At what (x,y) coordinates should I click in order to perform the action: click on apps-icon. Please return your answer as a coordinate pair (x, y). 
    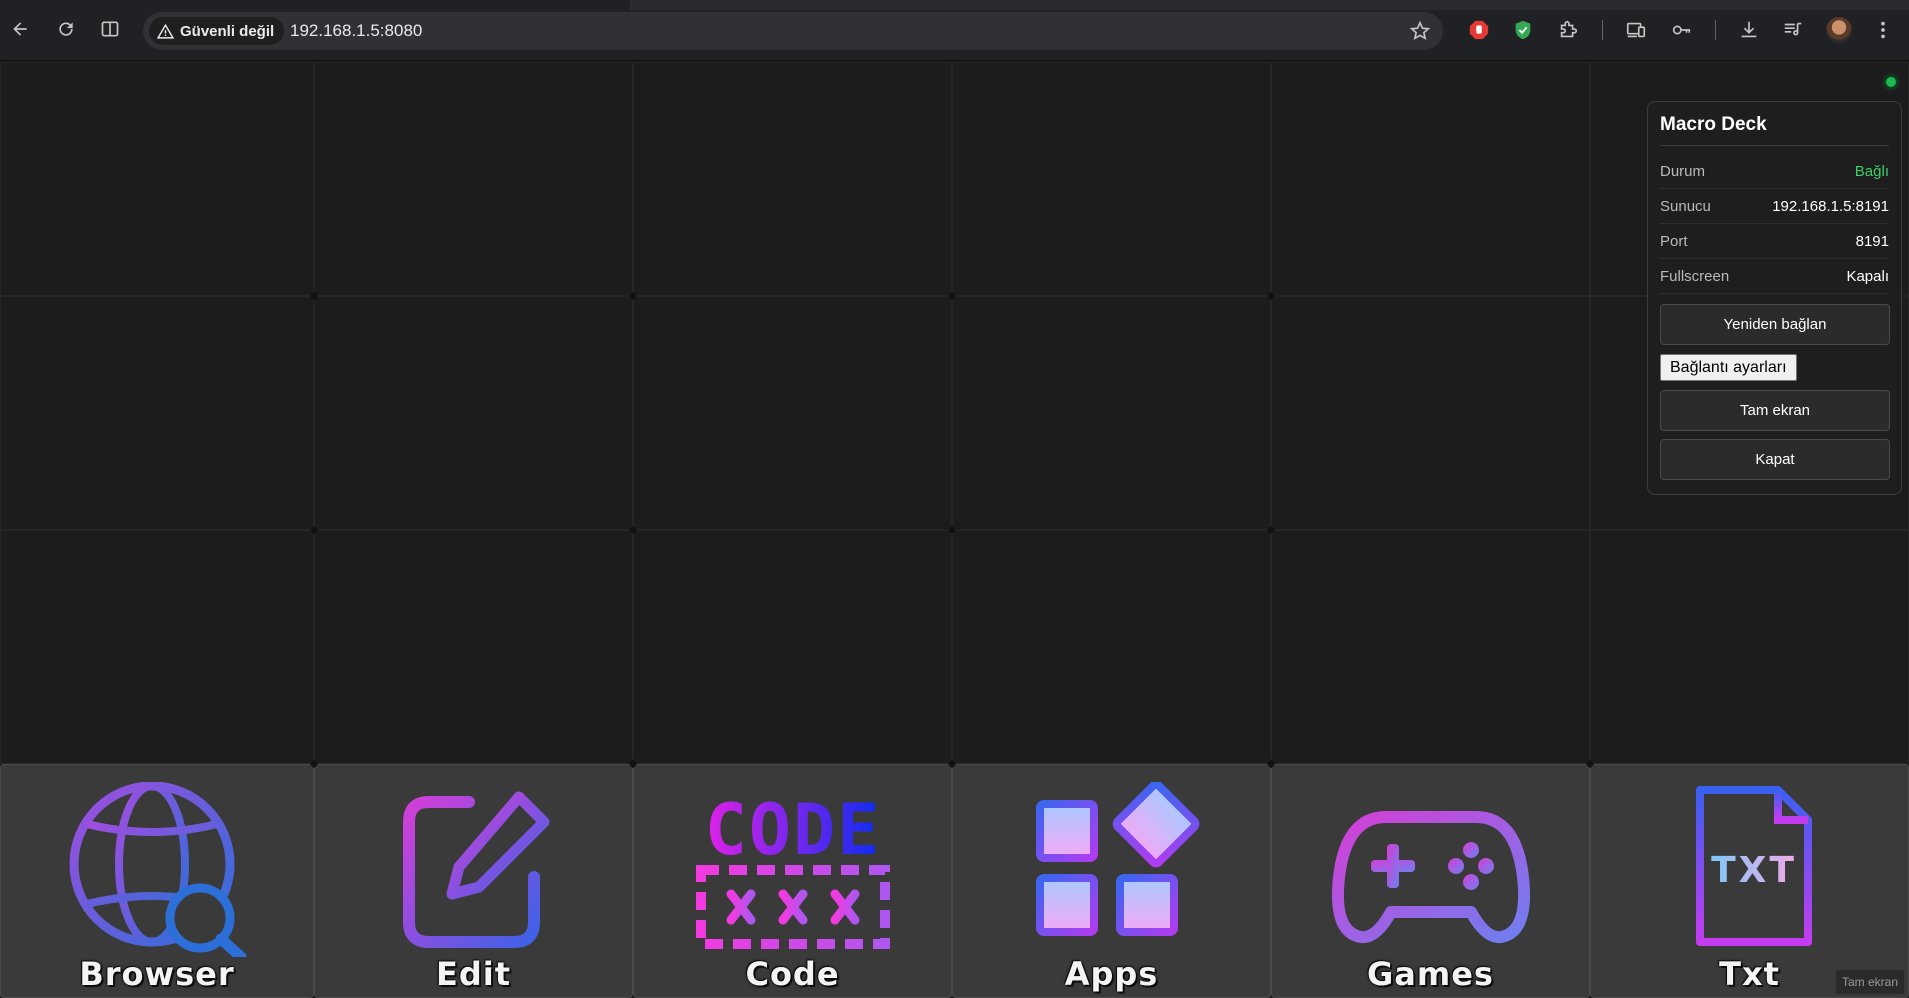
    Looking at the image, I should click on (1117, 858).